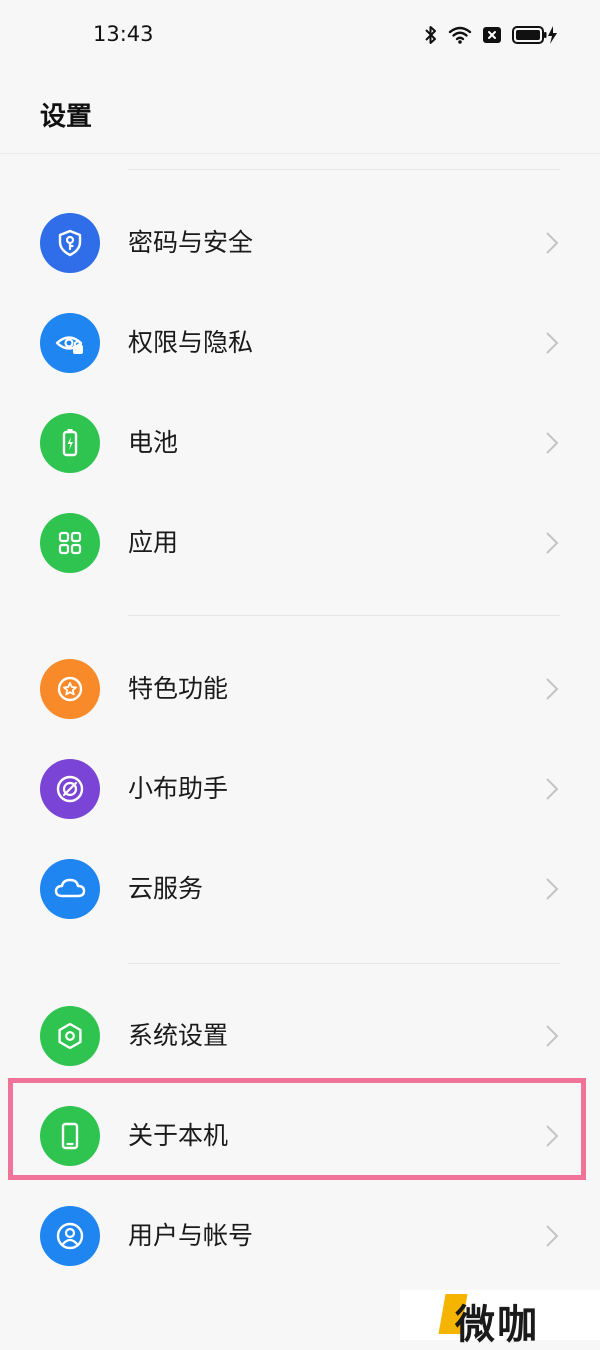  Describe the element at coordinates (300, 789) in the screenshot. I see `settings-item-assistant: 小布助手` at that location.